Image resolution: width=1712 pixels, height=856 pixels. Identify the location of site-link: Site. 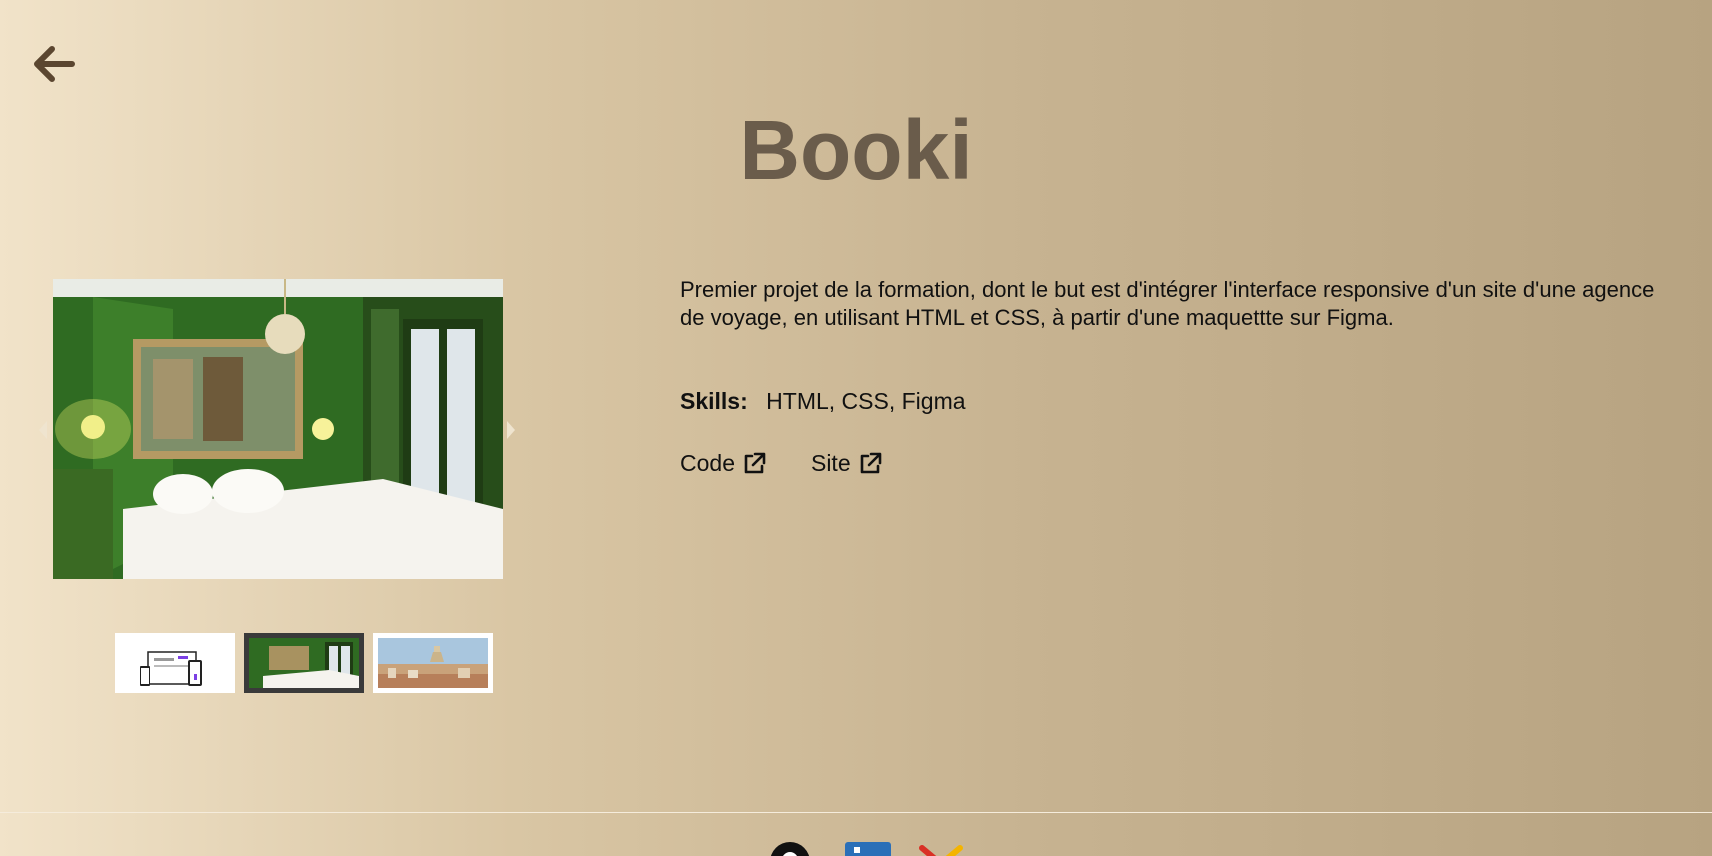
(847, 463).